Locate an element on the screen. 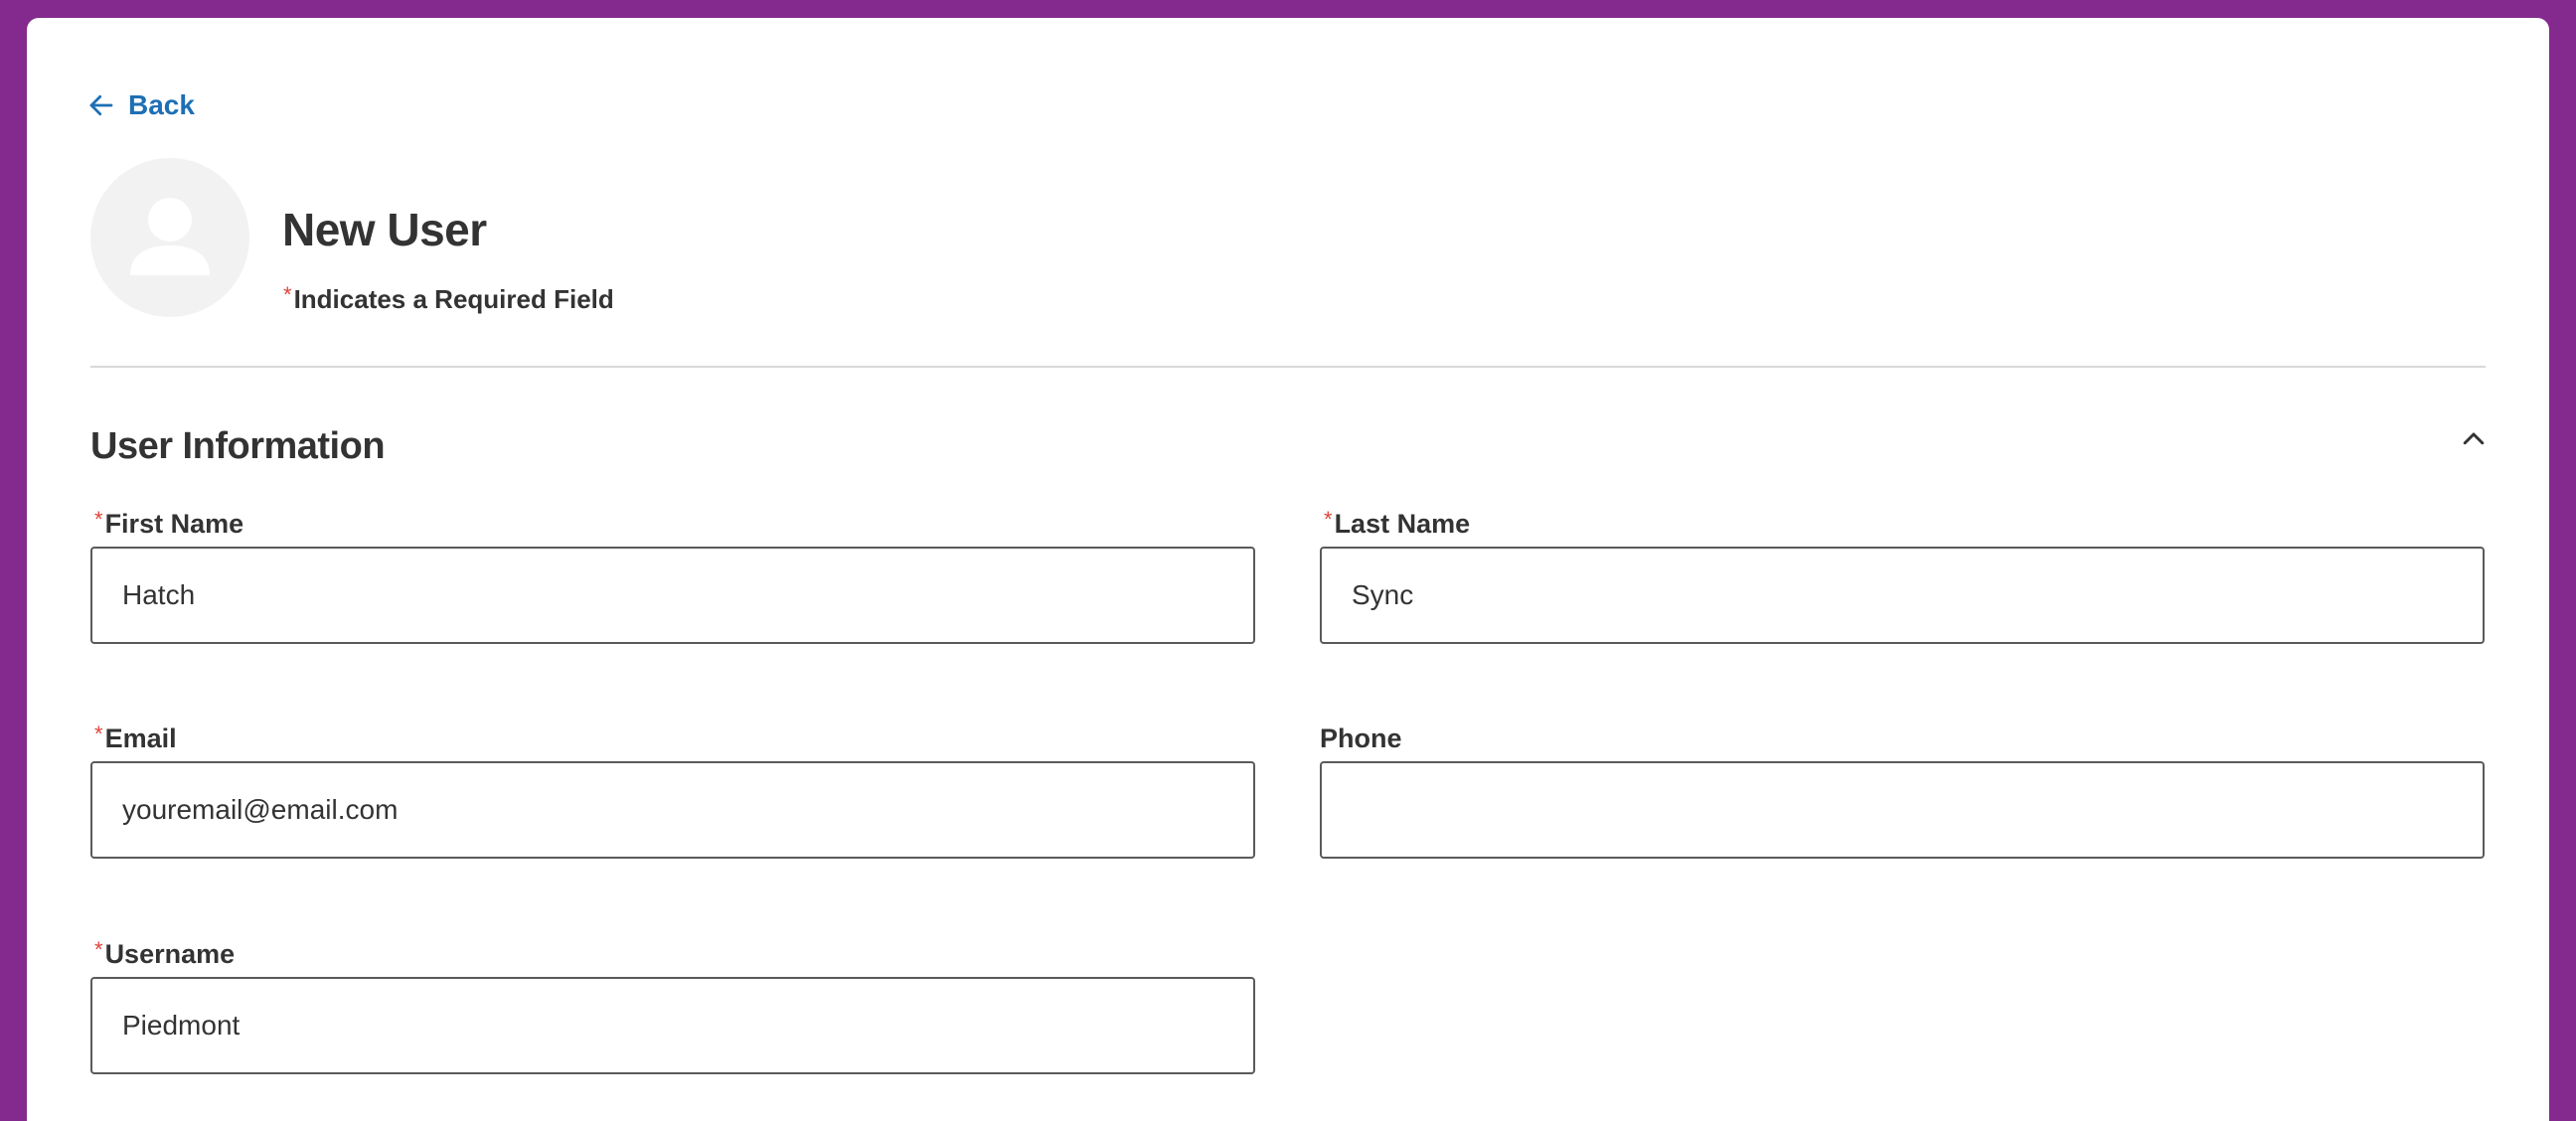  first-name-input is located at coordinates (672, 595).